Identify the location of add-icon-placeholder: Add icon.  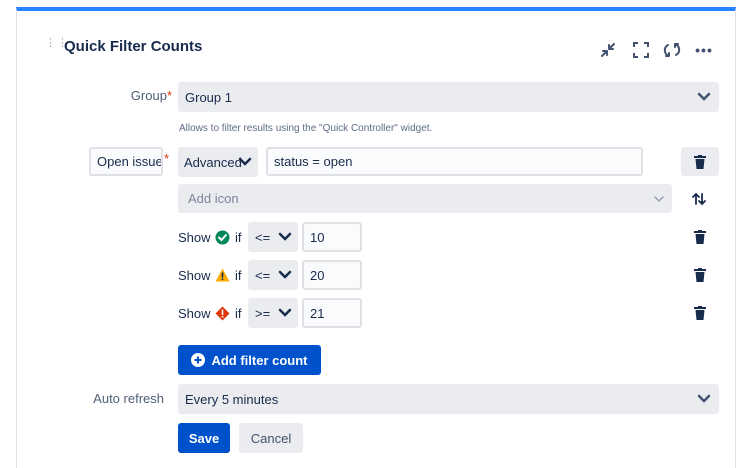
(213, 198).